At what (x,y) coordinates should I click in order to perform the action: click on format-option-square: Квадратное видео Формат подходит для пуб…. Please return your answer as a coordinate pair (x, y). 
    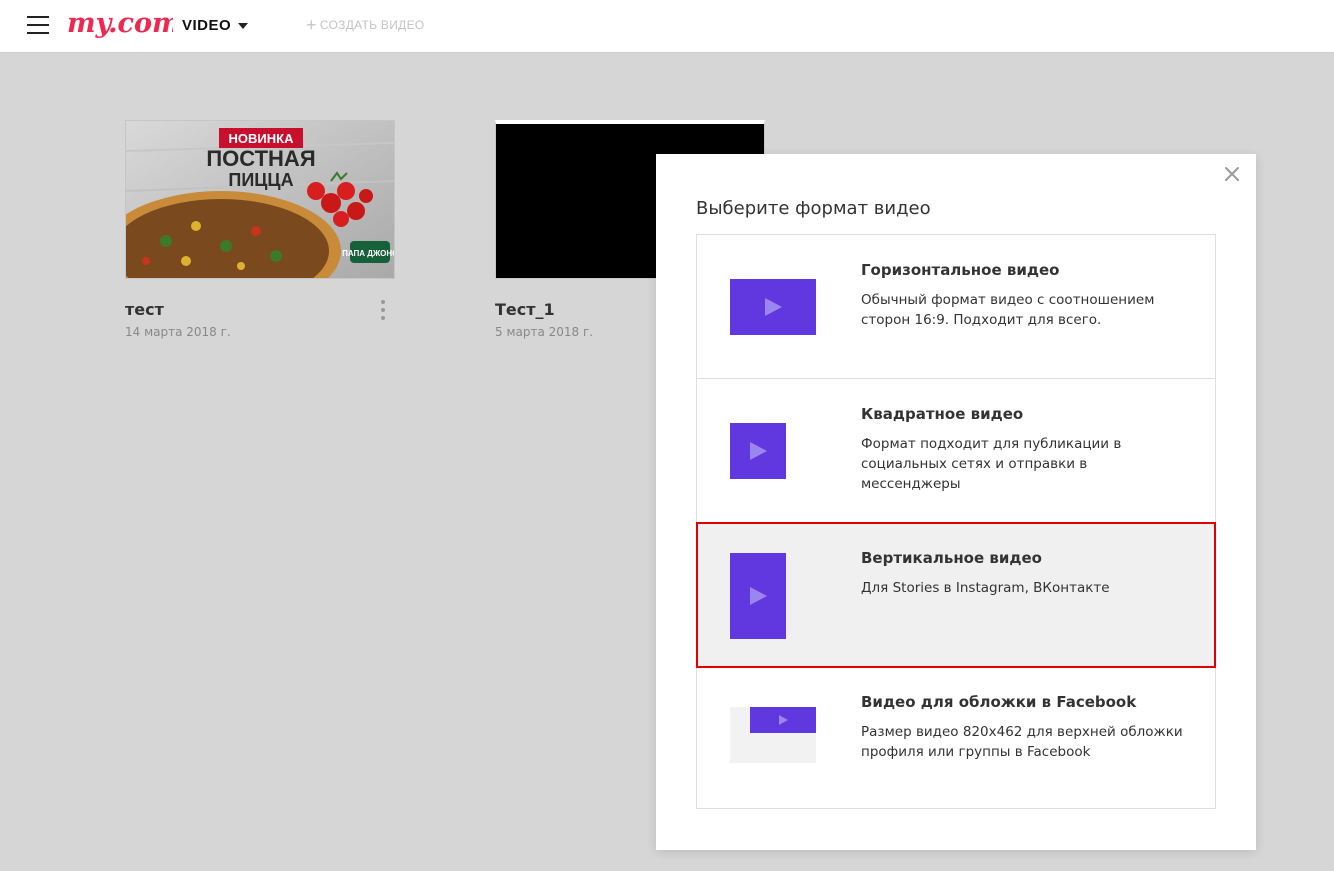
    Looking at the image, I should click on (956, 451).